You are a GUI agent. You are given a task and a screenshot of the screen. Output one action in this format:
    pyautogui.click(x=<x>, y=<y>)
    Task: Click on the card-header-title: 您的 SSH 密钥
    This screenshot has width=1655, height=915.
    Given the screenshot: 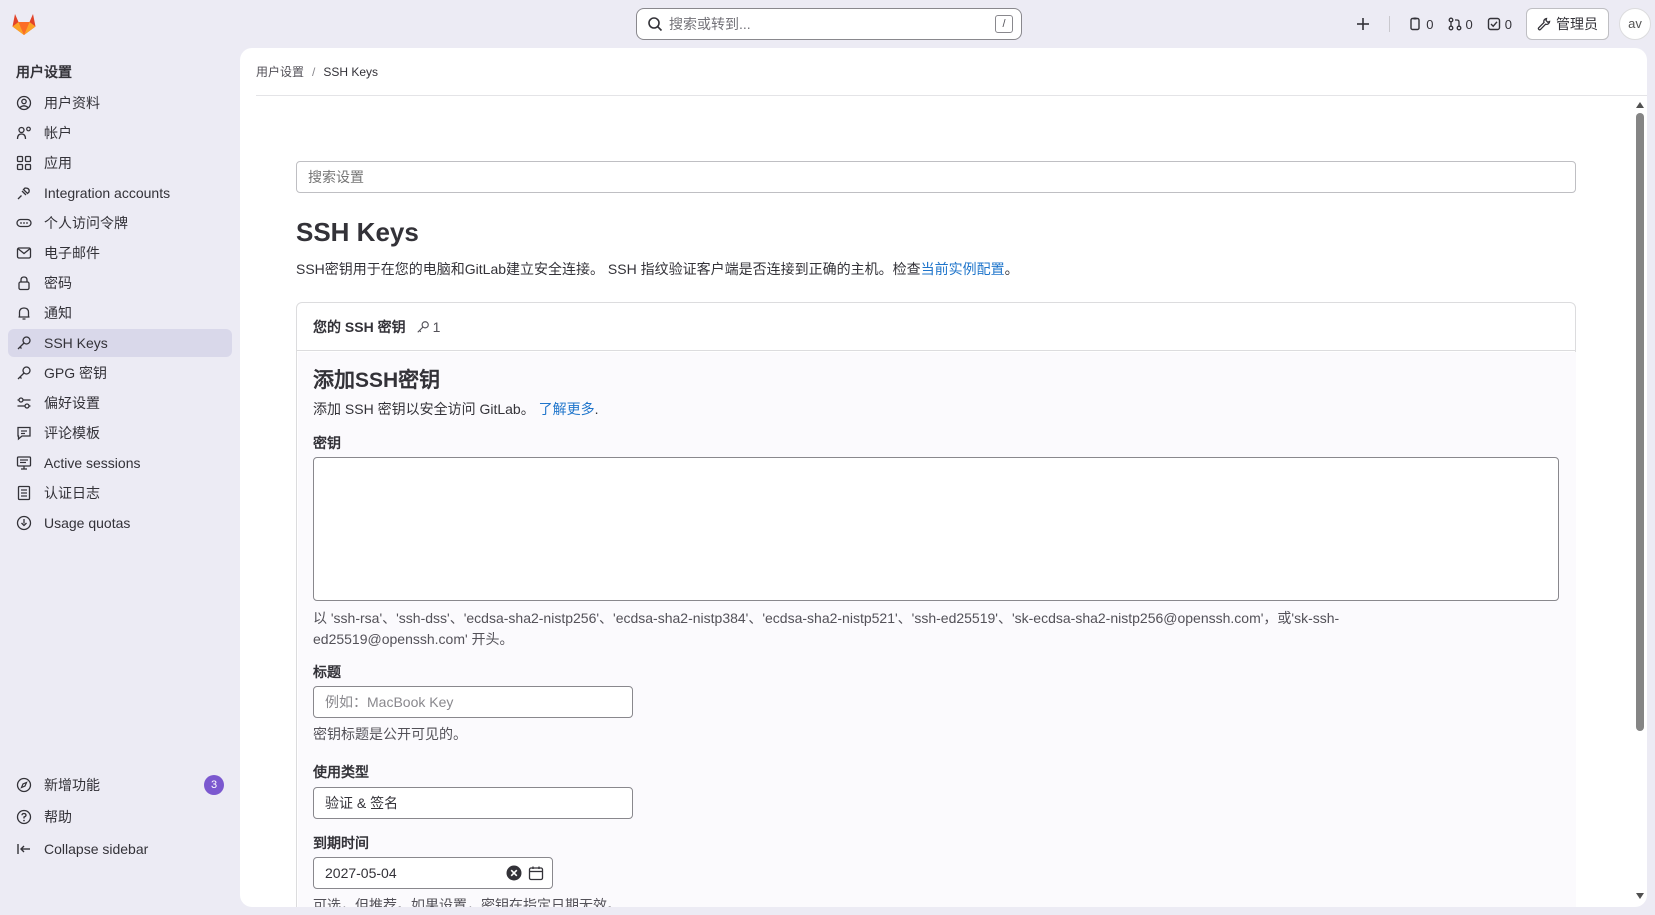 What is the action you would take?
    pyautogui.click(x=359, y=326)
    